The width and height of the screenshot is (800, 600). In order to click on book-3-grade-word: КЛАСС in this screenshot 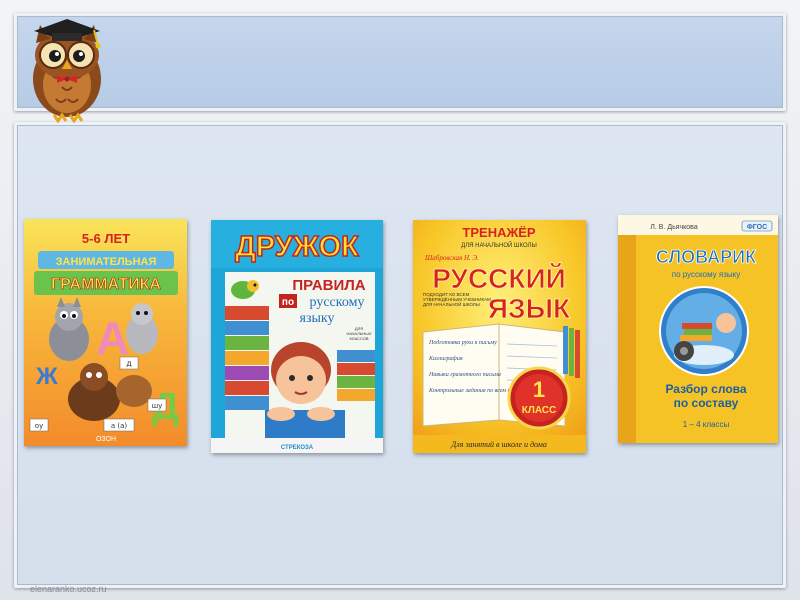, I will do `click(539, 410)`.